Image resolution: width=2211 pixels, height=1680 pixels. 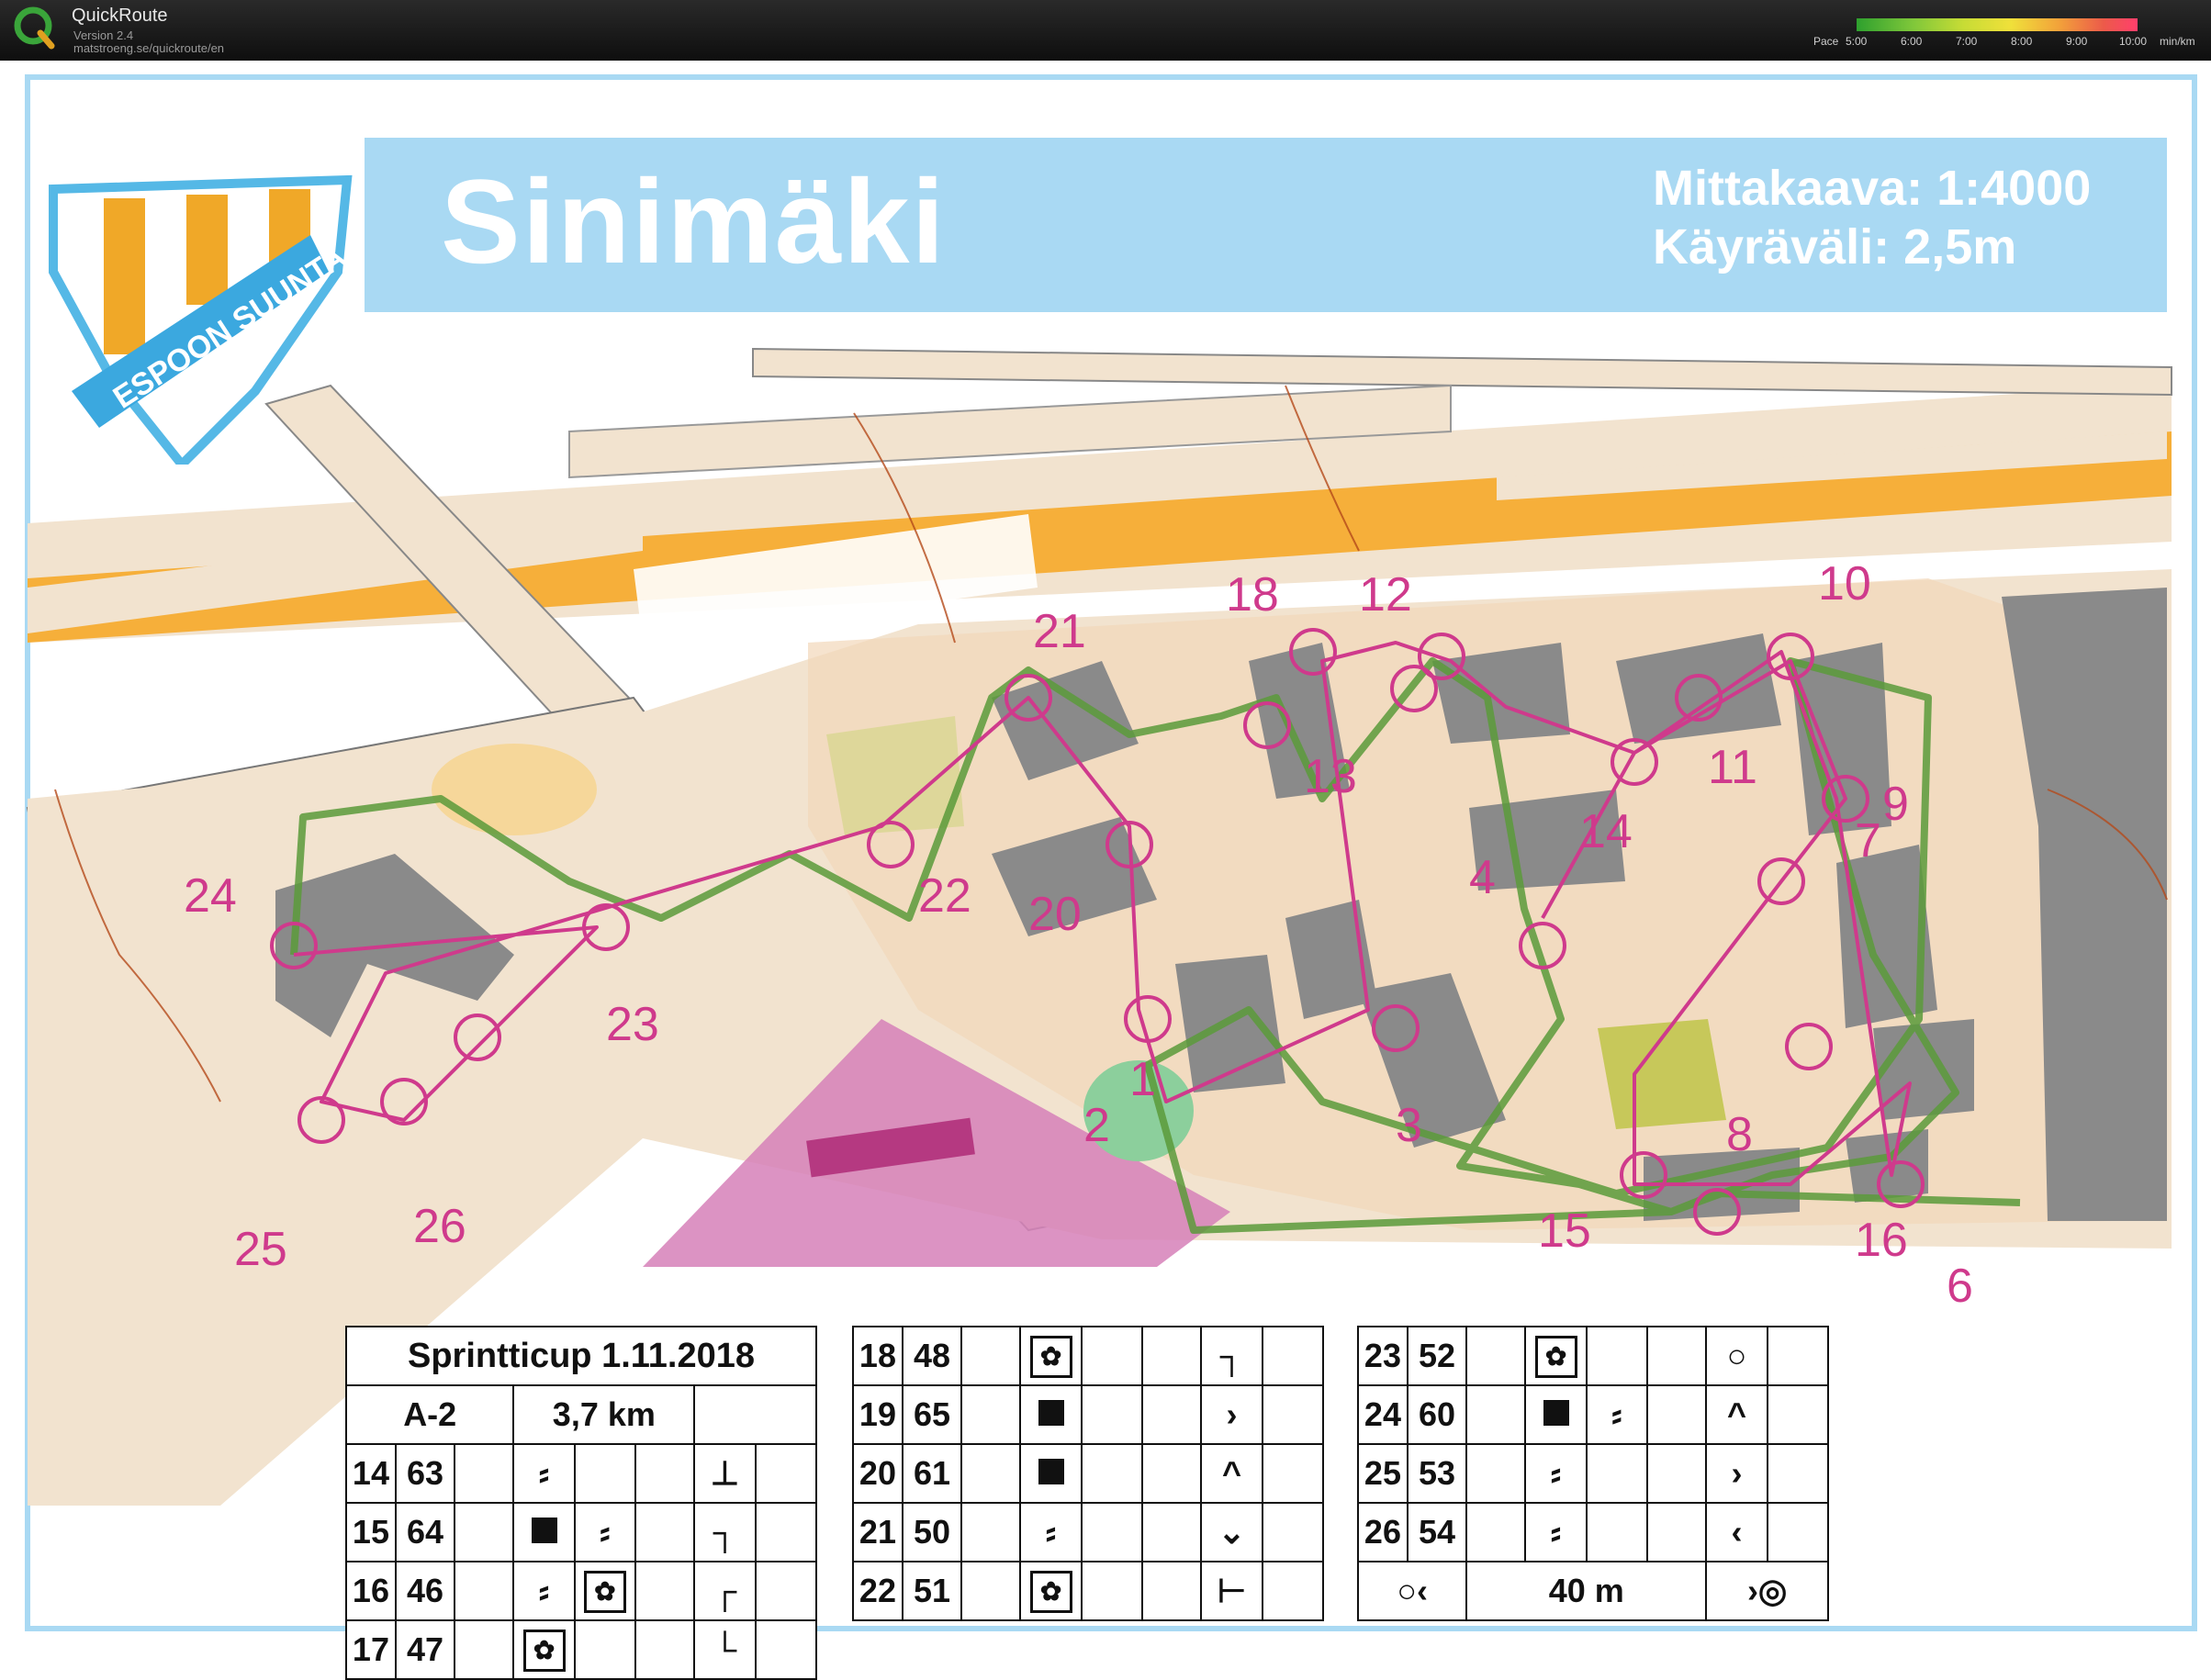 What do you see at coordinates (2133, 41) in the screenshot?
I see `pace-tick: 10:00` at bounding box center [2133, 41].